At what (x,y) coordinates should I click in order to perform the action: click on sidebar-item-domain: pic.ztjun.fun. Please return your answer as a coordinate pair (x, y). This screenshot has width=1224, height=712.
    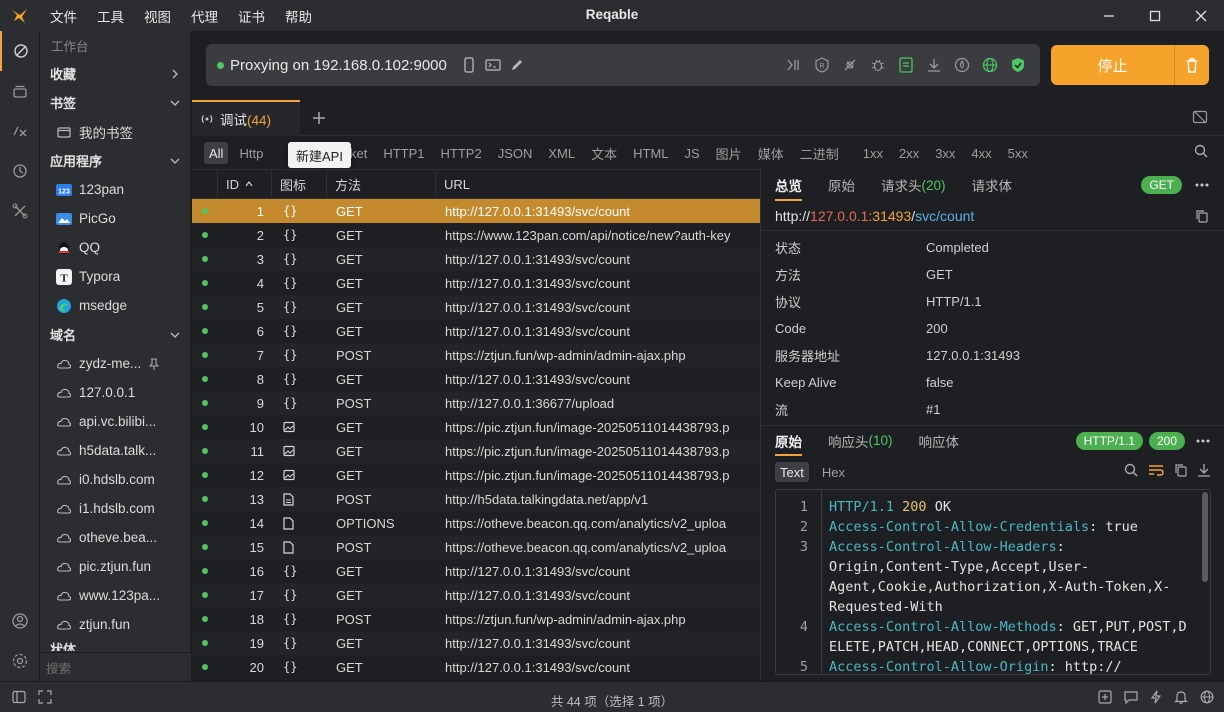
    Looking at the image, I should click on (115, 566).